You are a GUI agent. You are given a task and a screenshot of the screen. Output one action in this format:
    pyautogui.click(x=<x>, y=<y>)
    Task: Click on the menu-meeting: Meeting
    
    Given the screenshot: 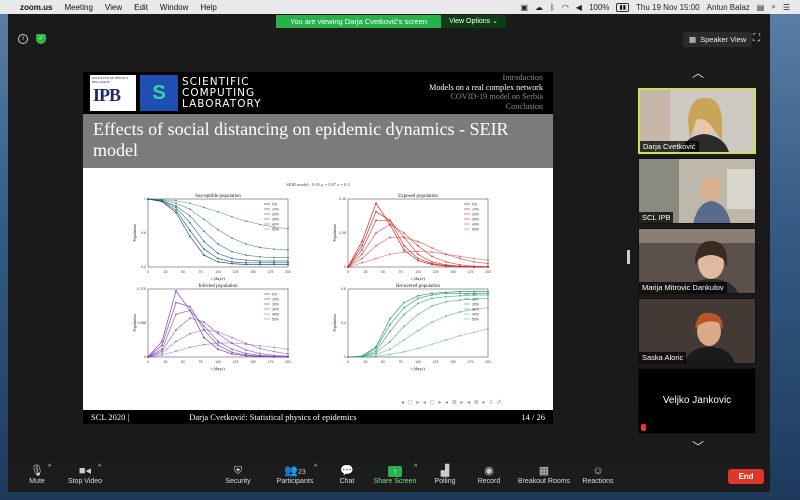 What is the action you would take?
    pyautogui.click(x=78, y=7)
    